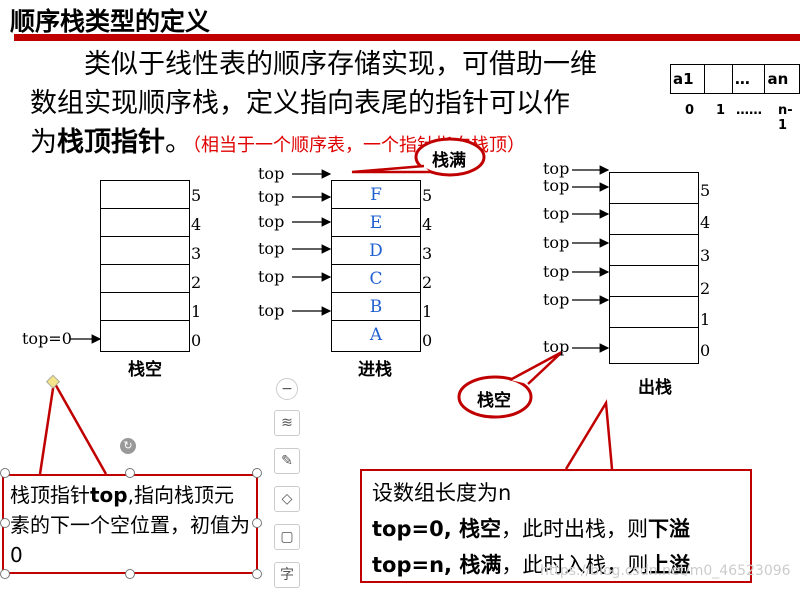  Describe the element at coordinates (655, 388) in the screenshot. I see `stack-pop-caption: 出栈` at that location.